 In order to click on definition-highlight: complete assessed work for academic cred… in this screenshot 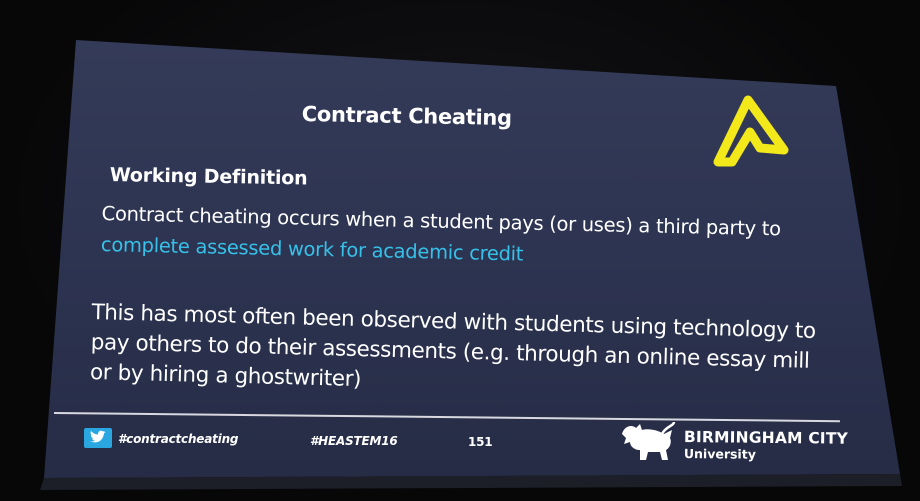, I will do `click(312, 249)`.